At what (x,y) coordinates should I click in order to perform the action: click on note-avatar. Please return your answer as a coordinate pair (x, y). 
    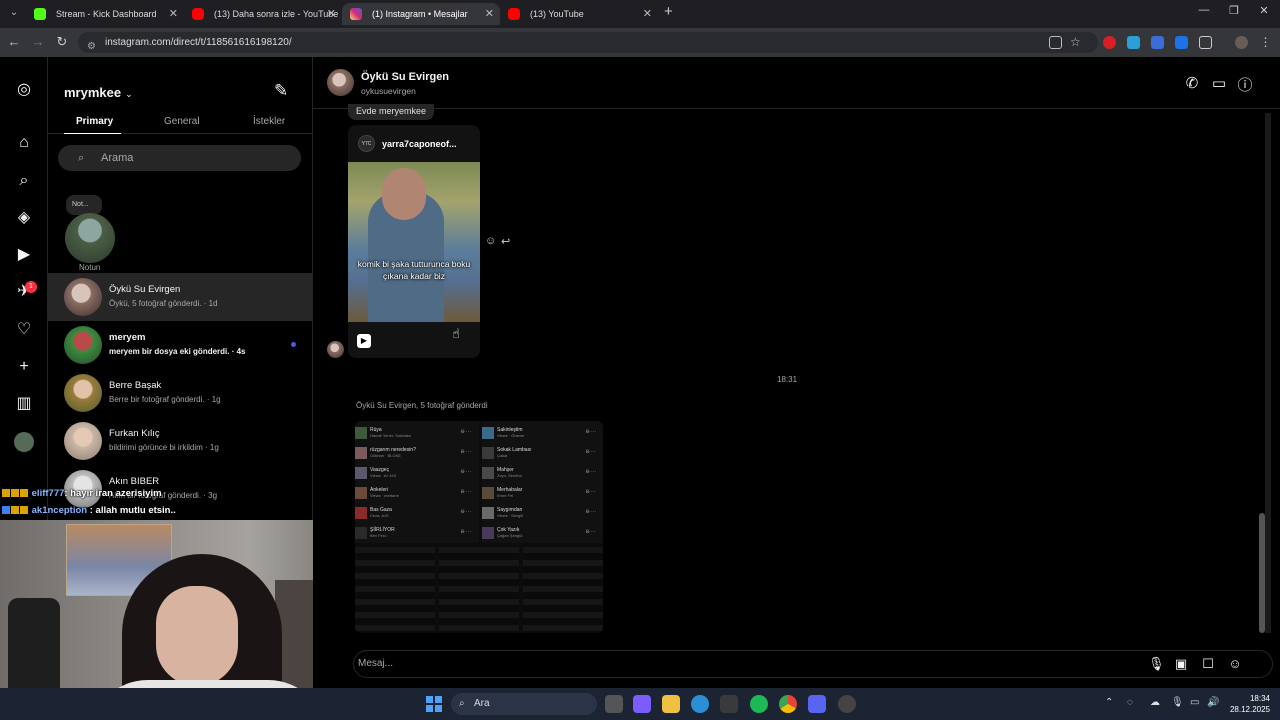
    Looking at the image, I should click on (90, 238).